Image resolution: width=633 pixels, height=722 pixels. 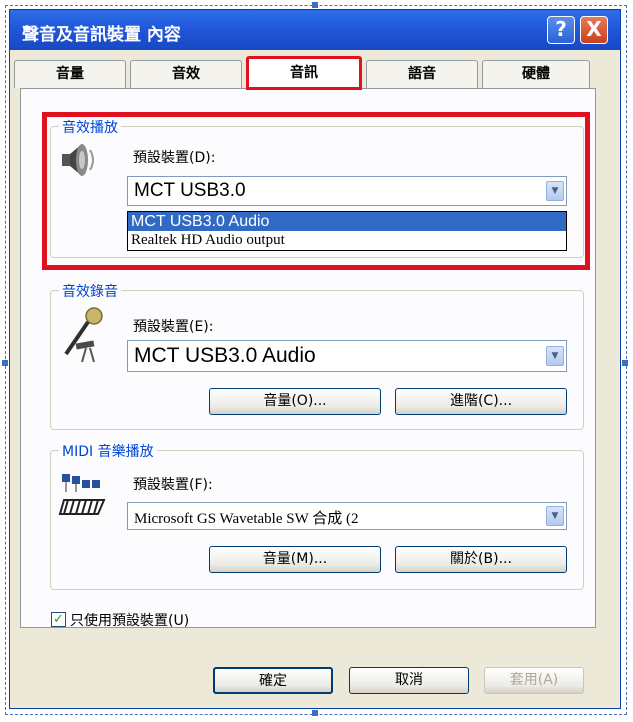 What do you see at coordinates (273, 680) in the screenshot?
I see `ok-button: 確定` at bounding box center [273, 680].